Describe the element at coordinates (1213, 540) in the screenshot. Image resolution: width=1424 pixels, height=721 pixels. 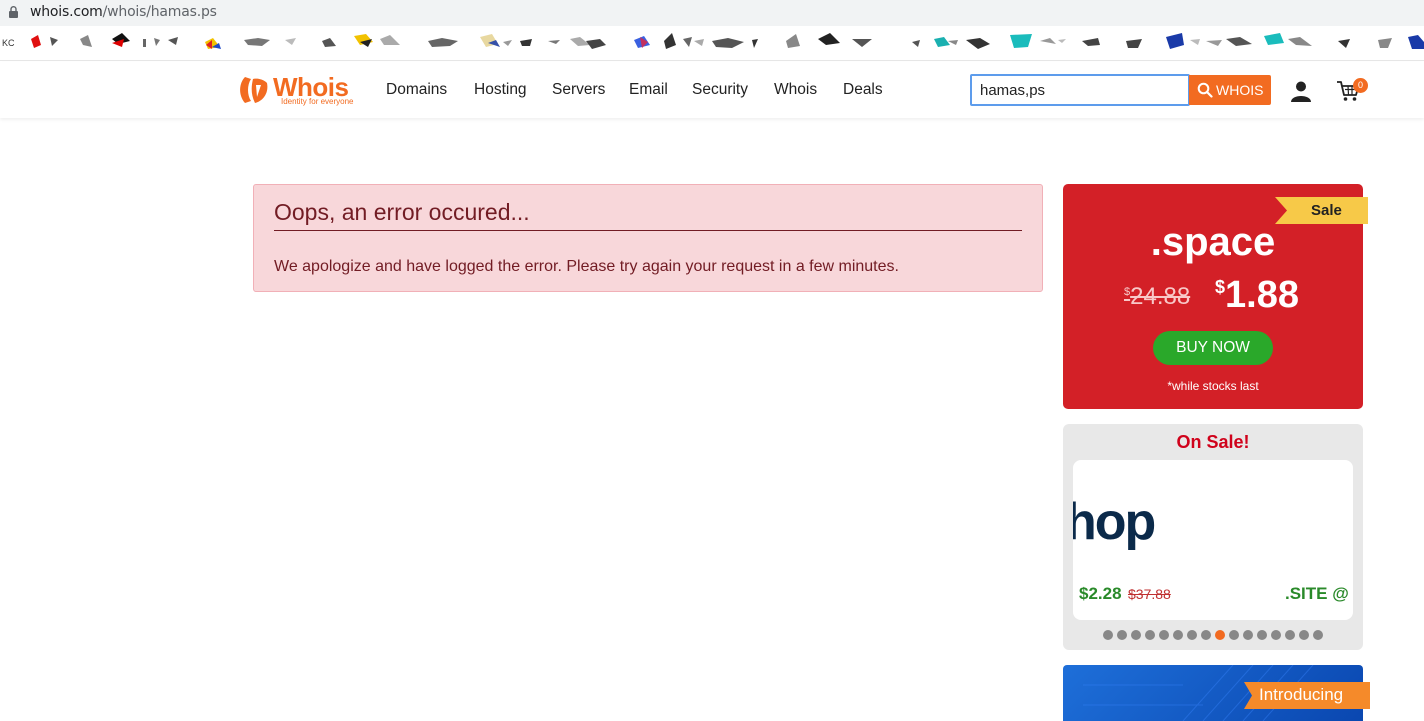
I see `carousel-slide: hop $2.28 $37.88 .SITE @ $` at that location.